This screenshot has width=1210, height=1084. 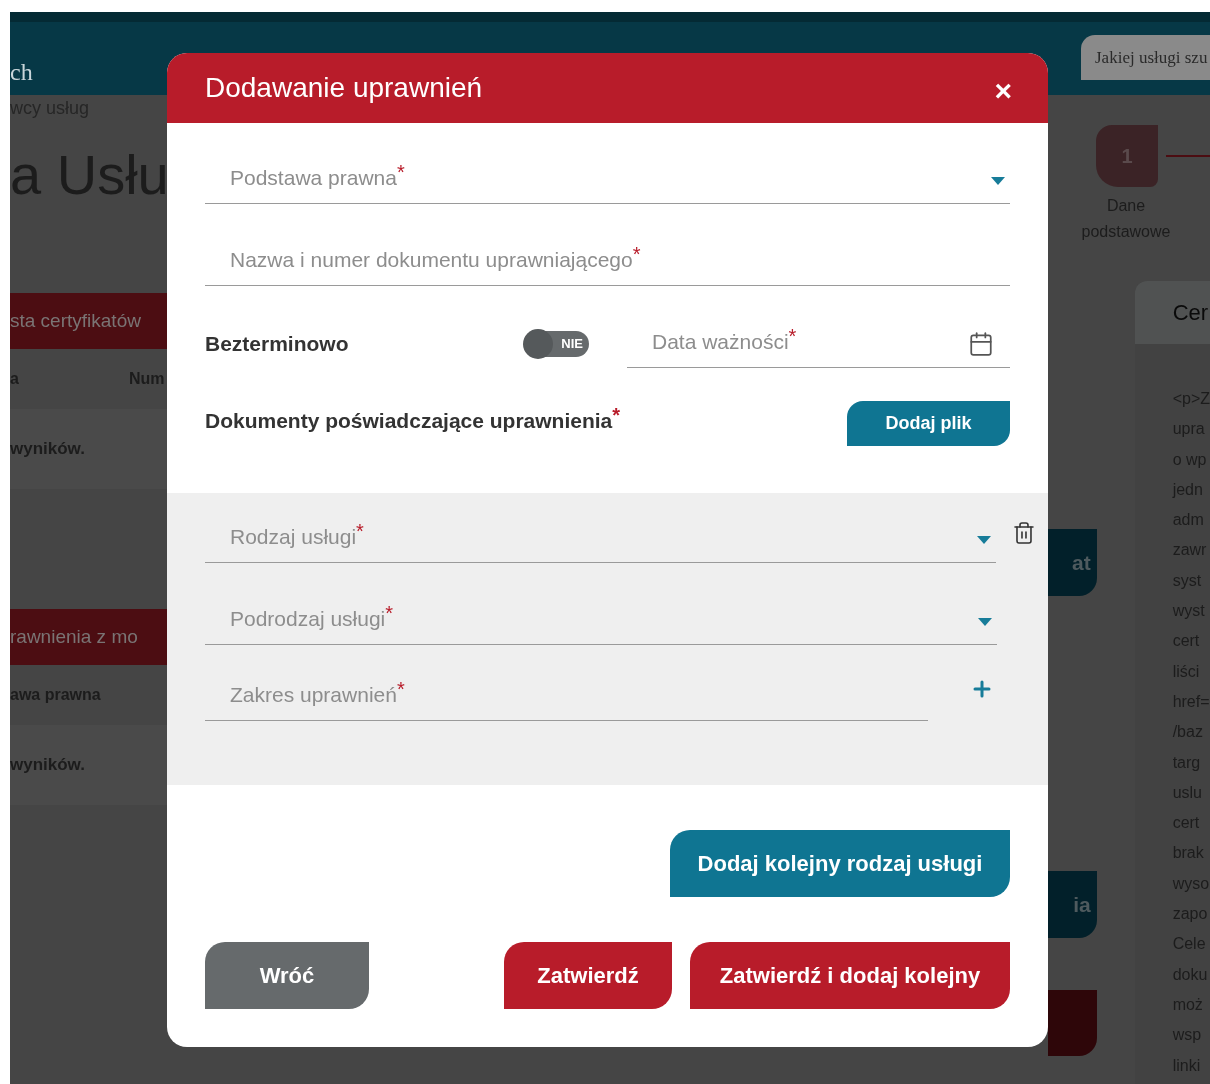 I want to click on field-label: Podrodzaj usługi*, so click(x=312, y=617).